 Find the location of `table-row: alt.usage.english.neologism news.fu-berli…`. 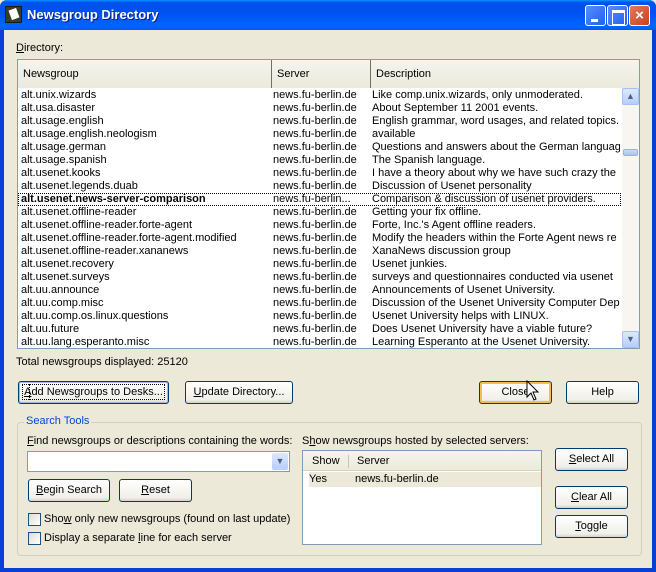

table-row: alt.usage.english.neologism news.fu-berli… is located at coordinates (319, 134).